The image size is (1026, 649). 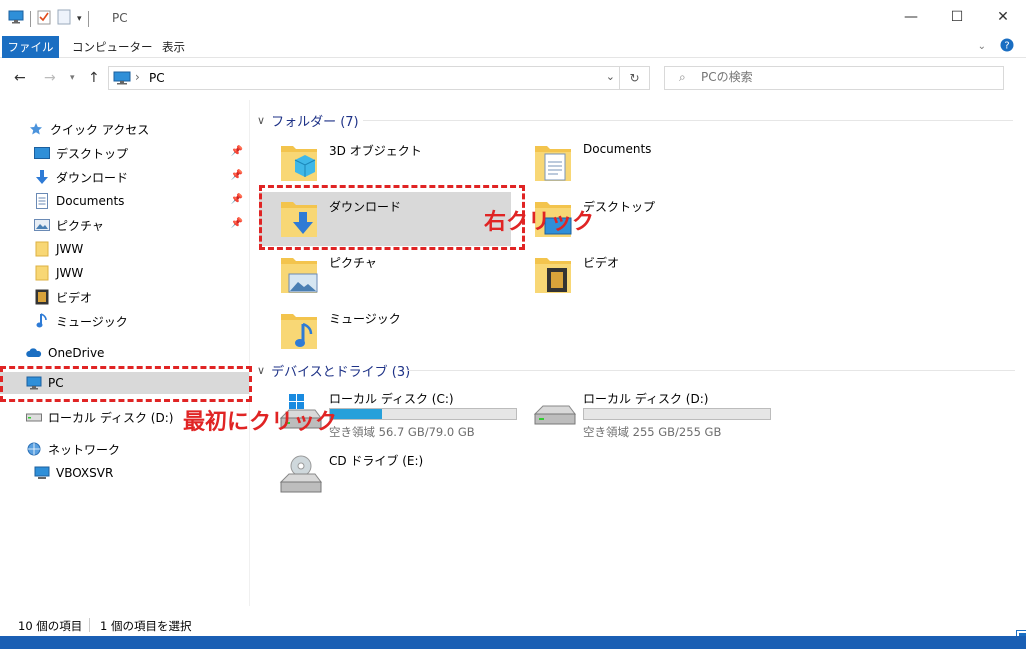 I want to click on sidebar-item-documents: Documents 📌, so click(x=124, y=201).